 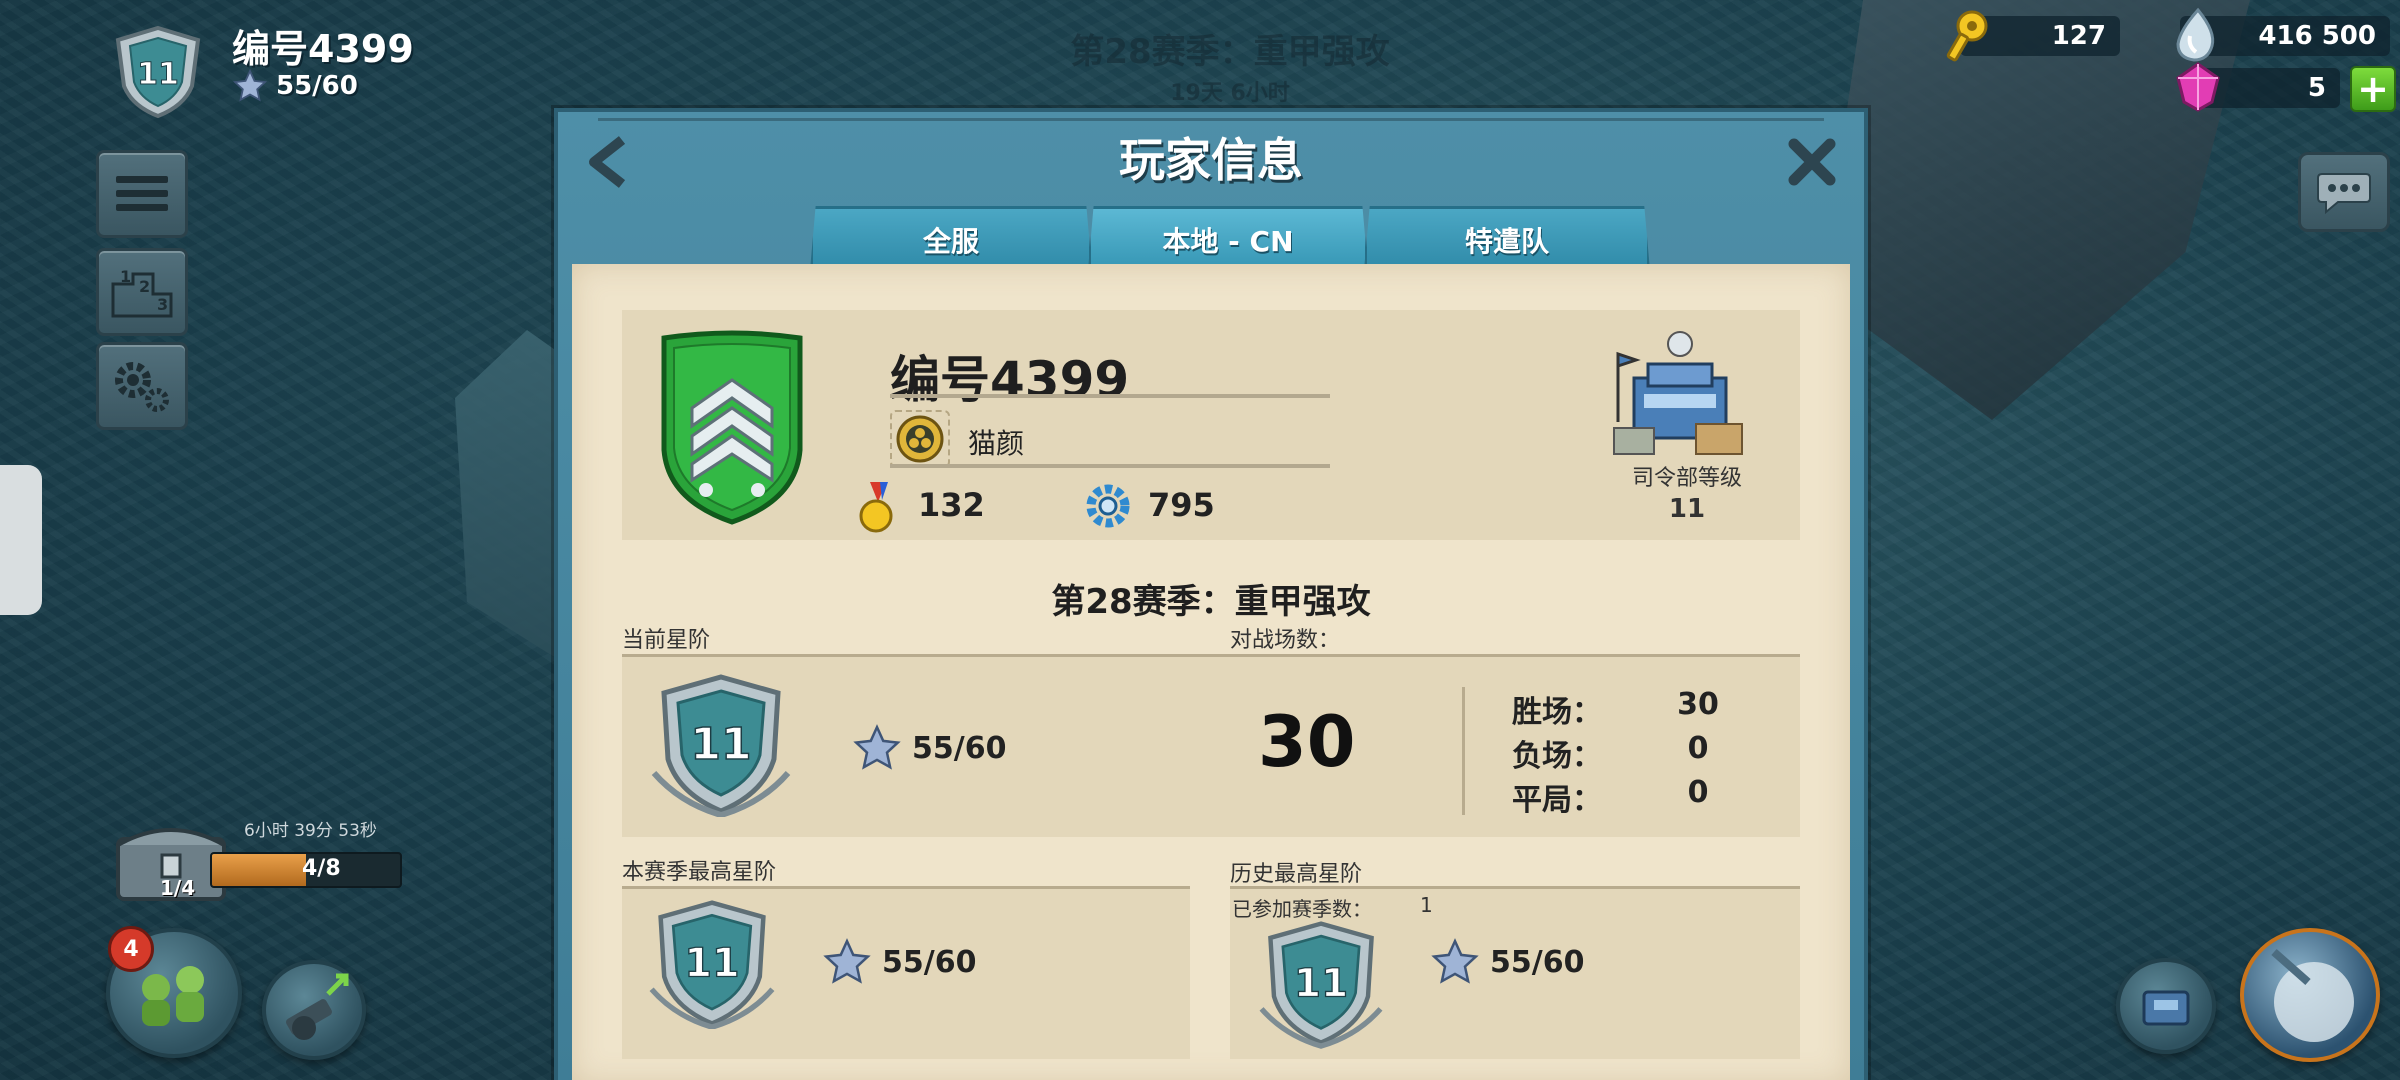 I want to click on chest-progress-fill, so click(x=259, y=870).